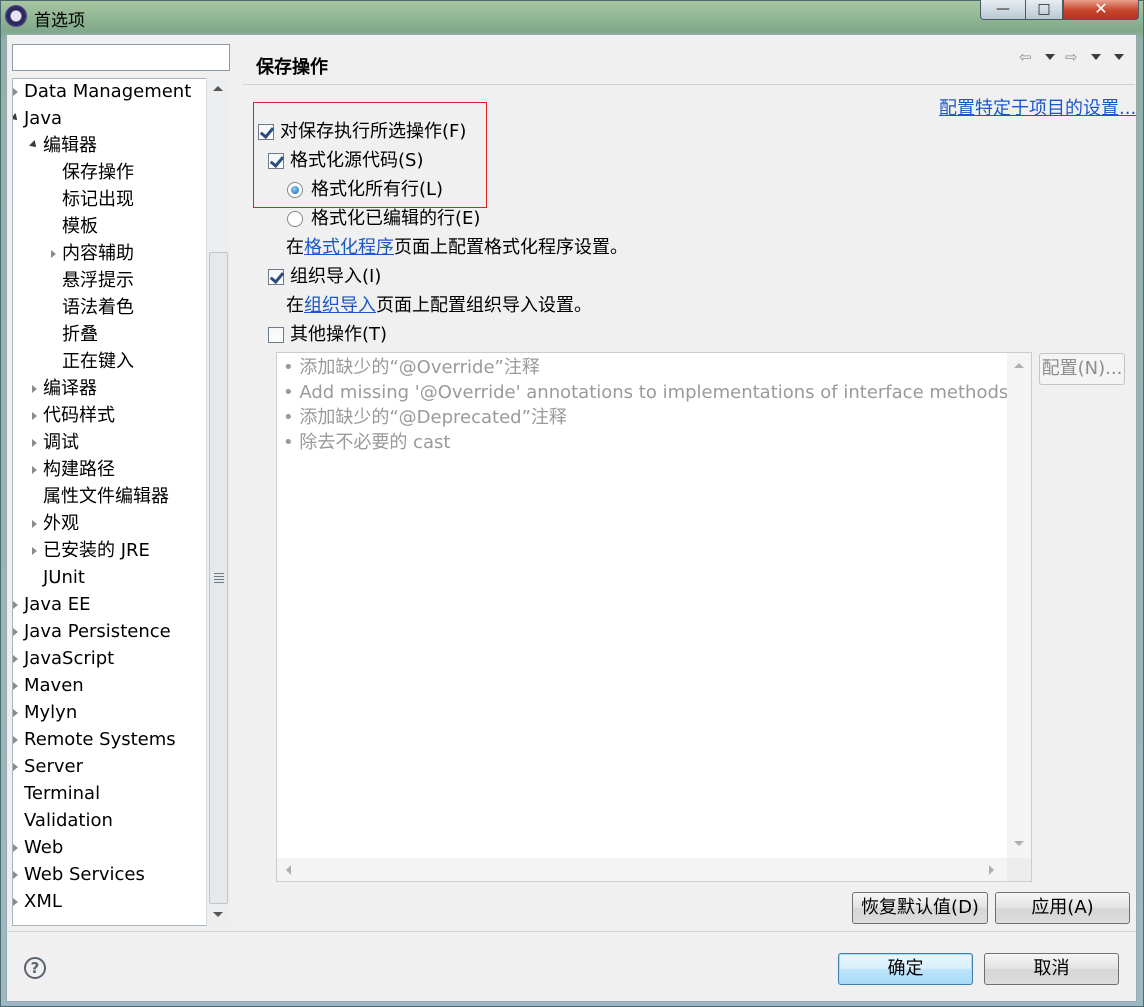 This screenshot has height=1007, width=1144. I want to click on imports-note-suffix: 页面上配置组织导入设置。, so click(484, 305).